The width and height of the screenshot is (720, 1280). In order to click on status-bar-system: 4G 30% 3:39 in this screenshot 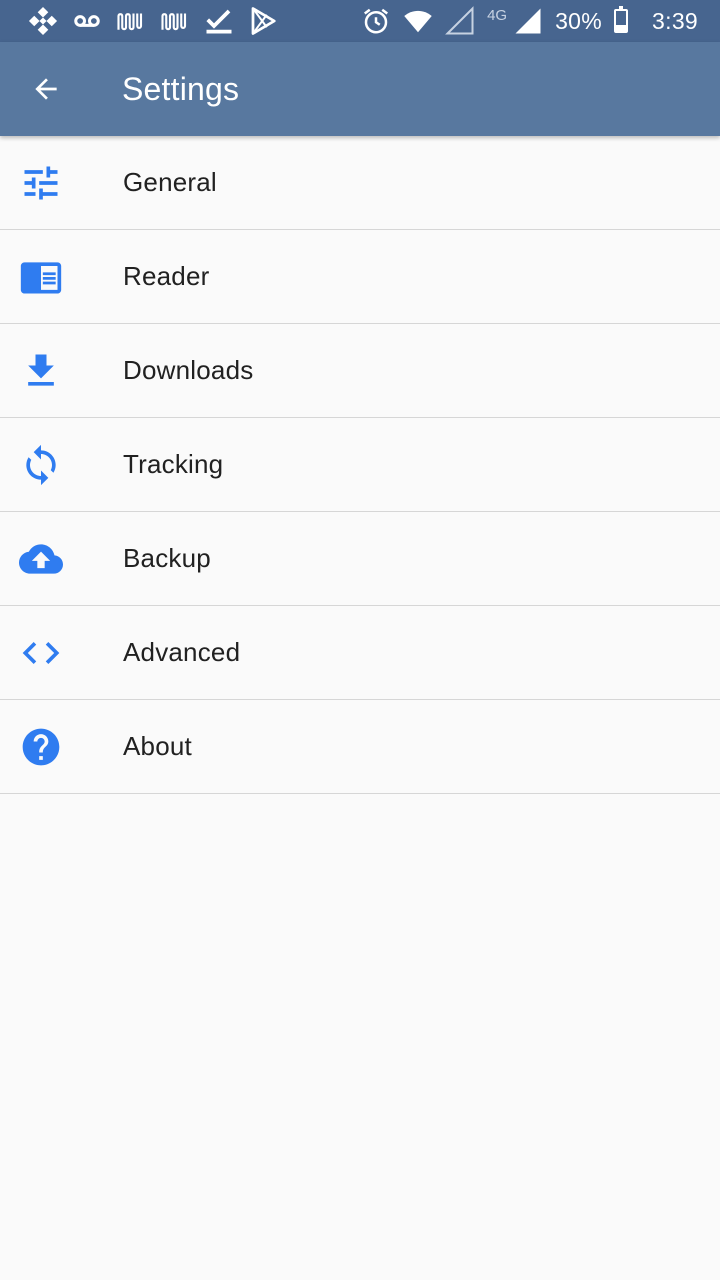, I will do `click(529, 21)`.